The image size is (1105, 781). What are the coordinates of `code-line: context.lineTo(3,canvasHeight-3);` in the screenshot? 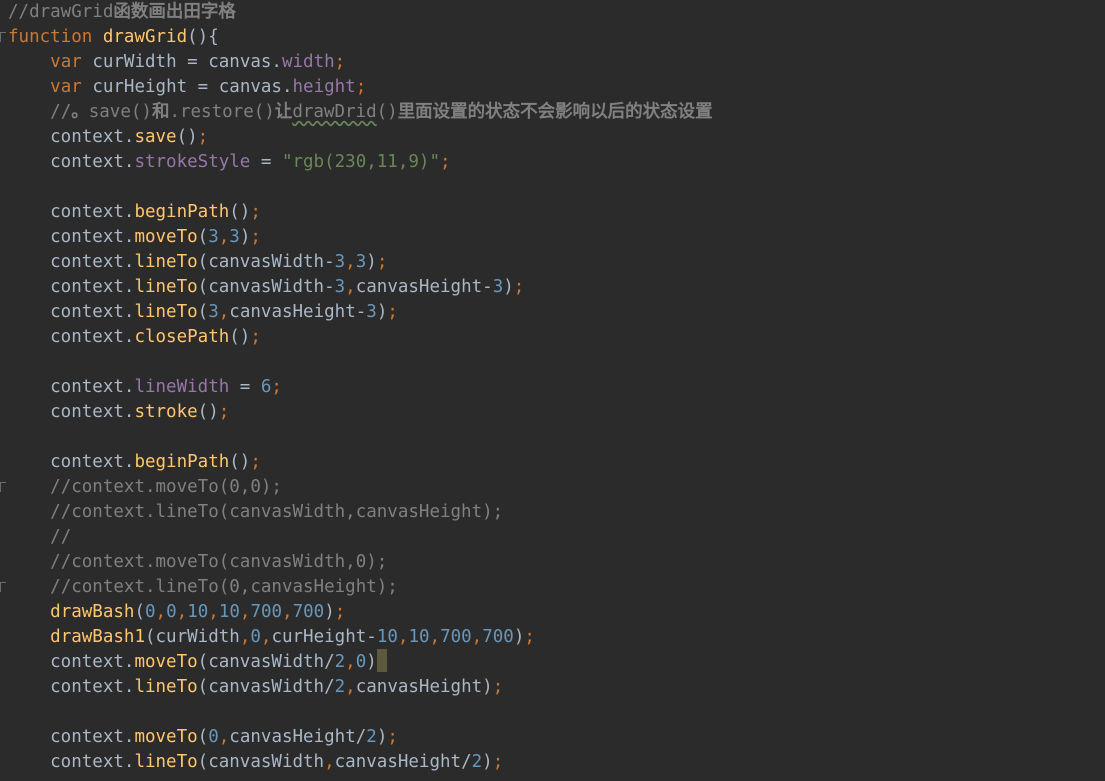 It's located at (555, 312).